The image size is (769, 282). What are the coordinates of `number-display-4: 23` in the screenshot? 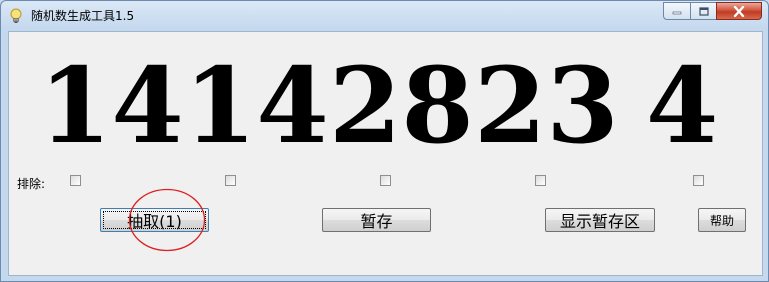 It's located at (546, 105).